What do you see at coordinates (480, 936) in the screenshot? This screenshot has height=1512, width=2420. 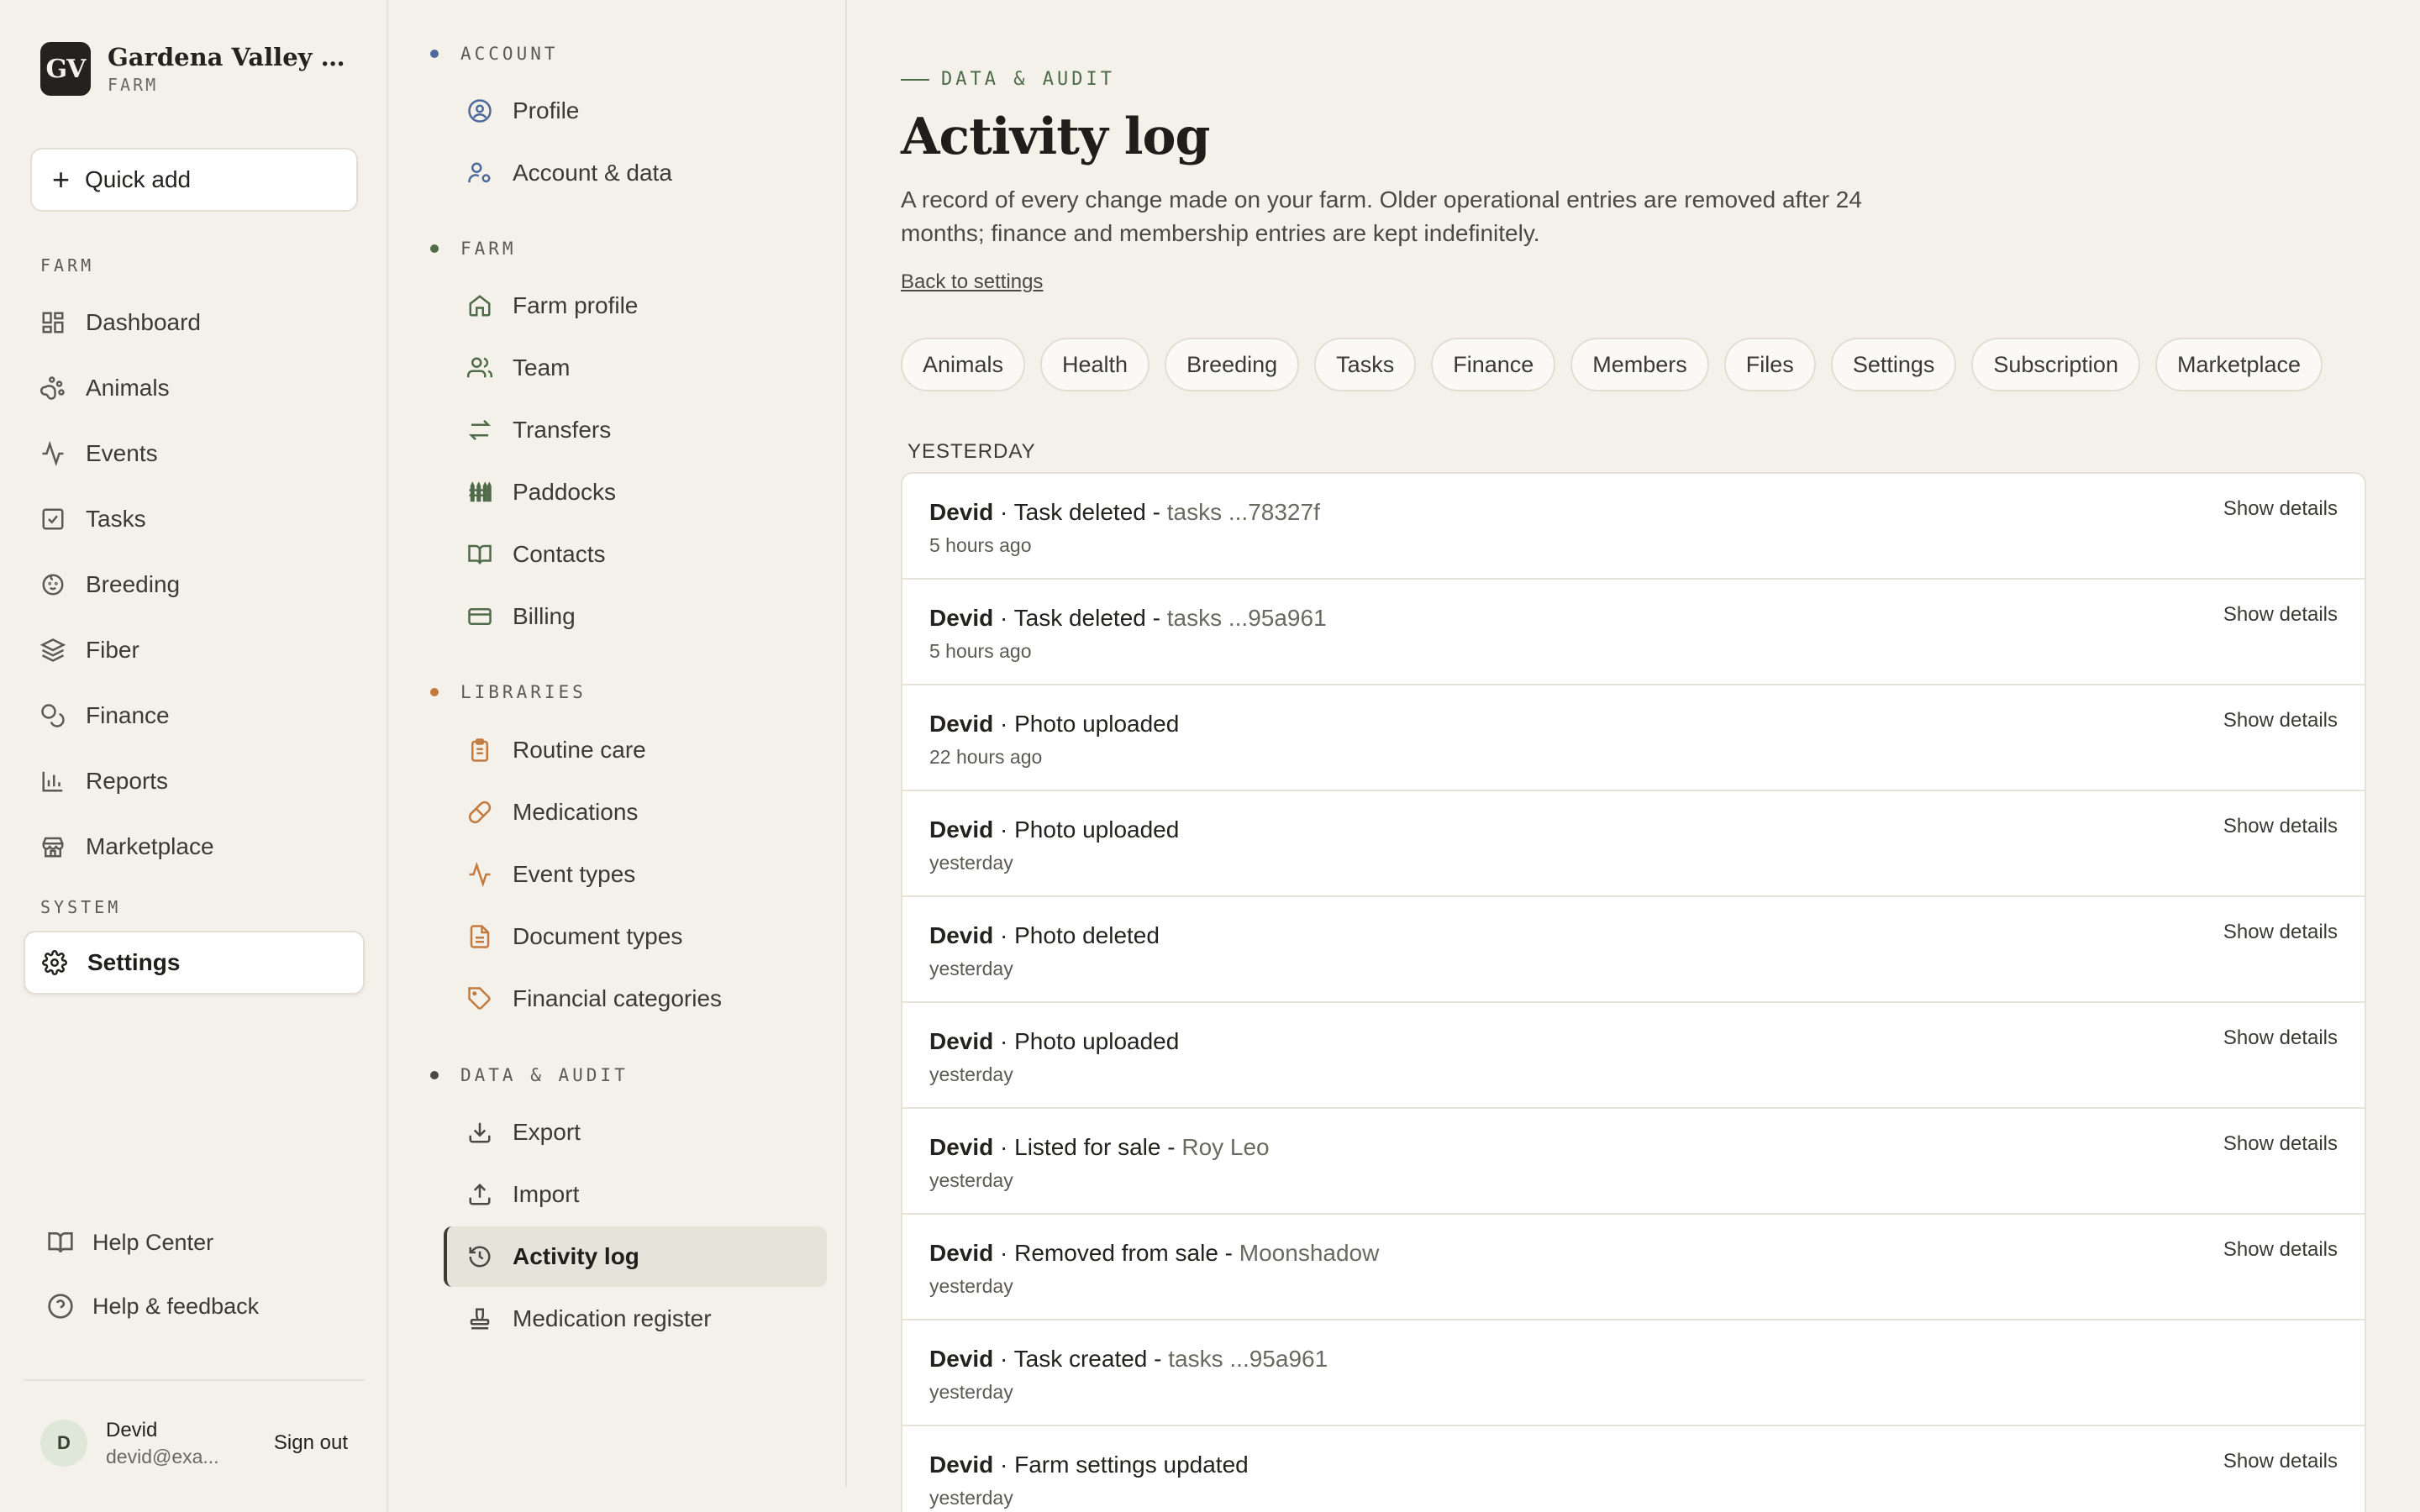 I see `file-text-icon` at bounding box center [480, 936].